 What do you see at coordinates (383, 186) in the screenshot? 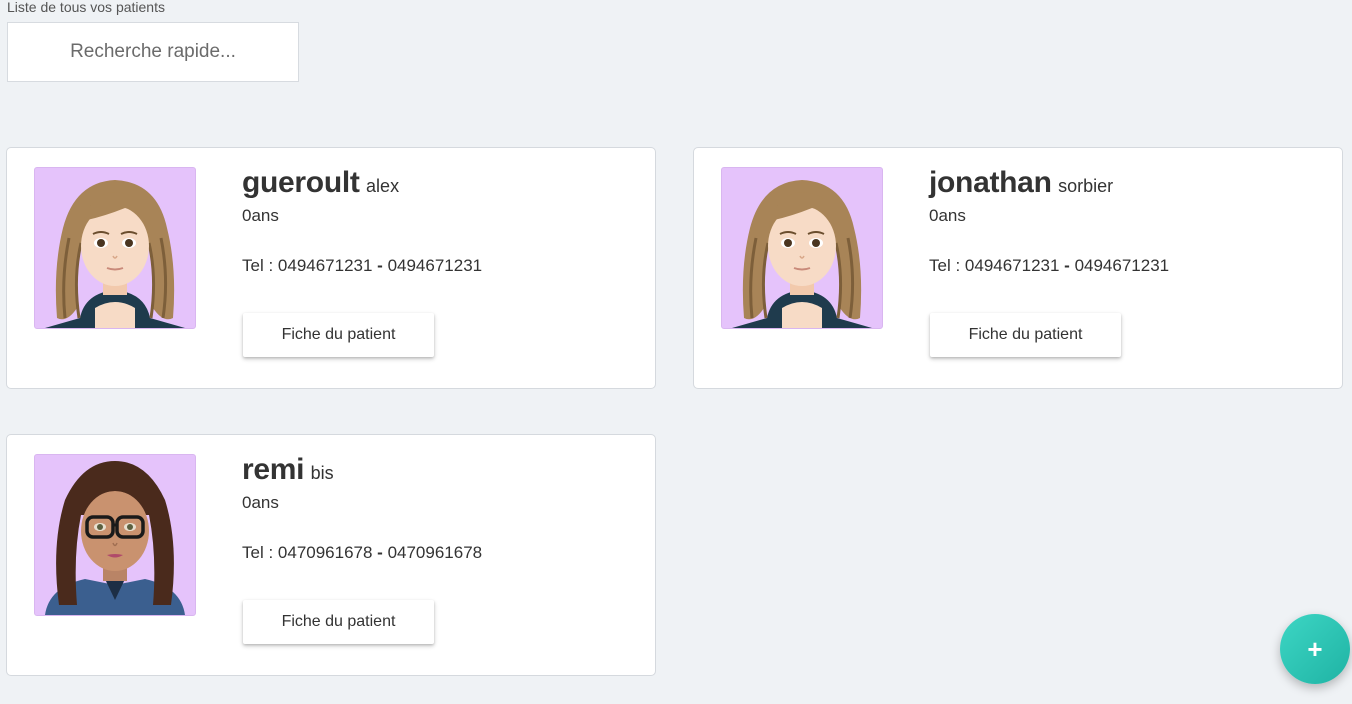
I see `patient-firstname: alex` at bounding box center [383, 186].